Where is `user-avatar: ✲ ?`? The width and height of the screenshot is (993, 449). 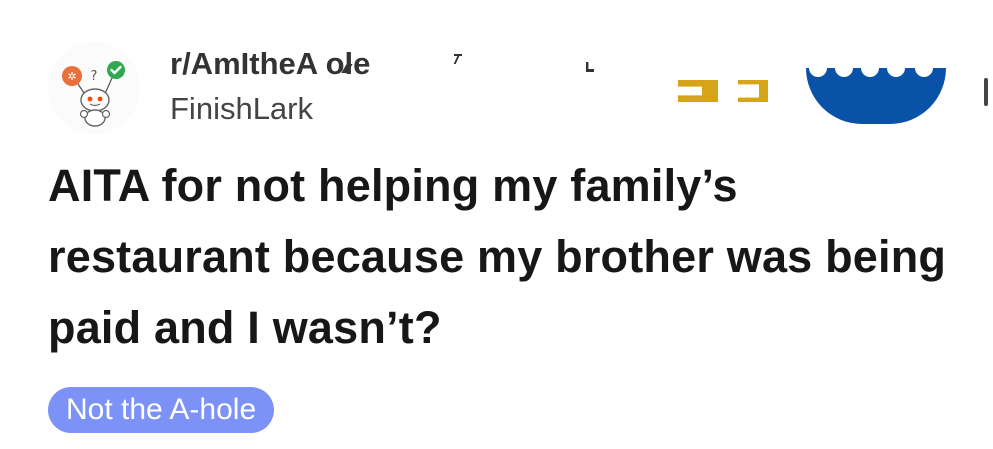
user-avatar: ✲ ? is located at coordinates (94, 88).